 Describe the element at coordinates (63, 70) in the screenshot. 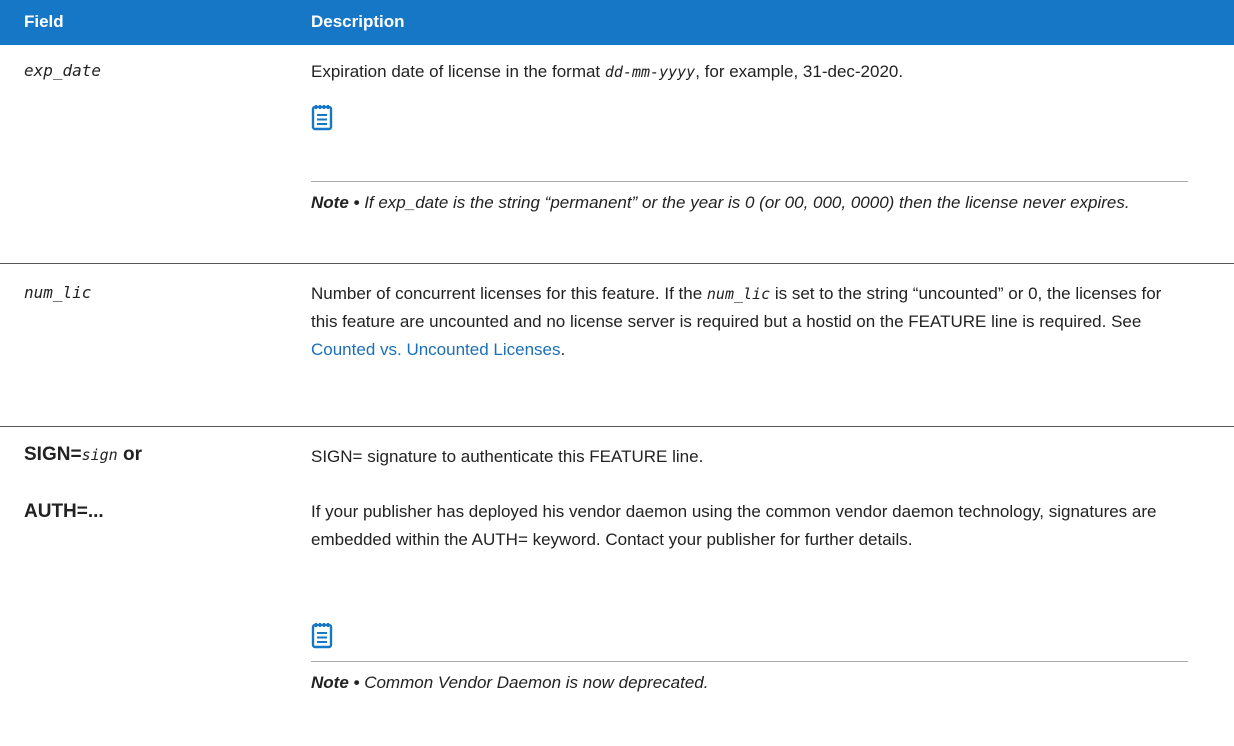

I see `field-exp-date: exp_date` at that location.